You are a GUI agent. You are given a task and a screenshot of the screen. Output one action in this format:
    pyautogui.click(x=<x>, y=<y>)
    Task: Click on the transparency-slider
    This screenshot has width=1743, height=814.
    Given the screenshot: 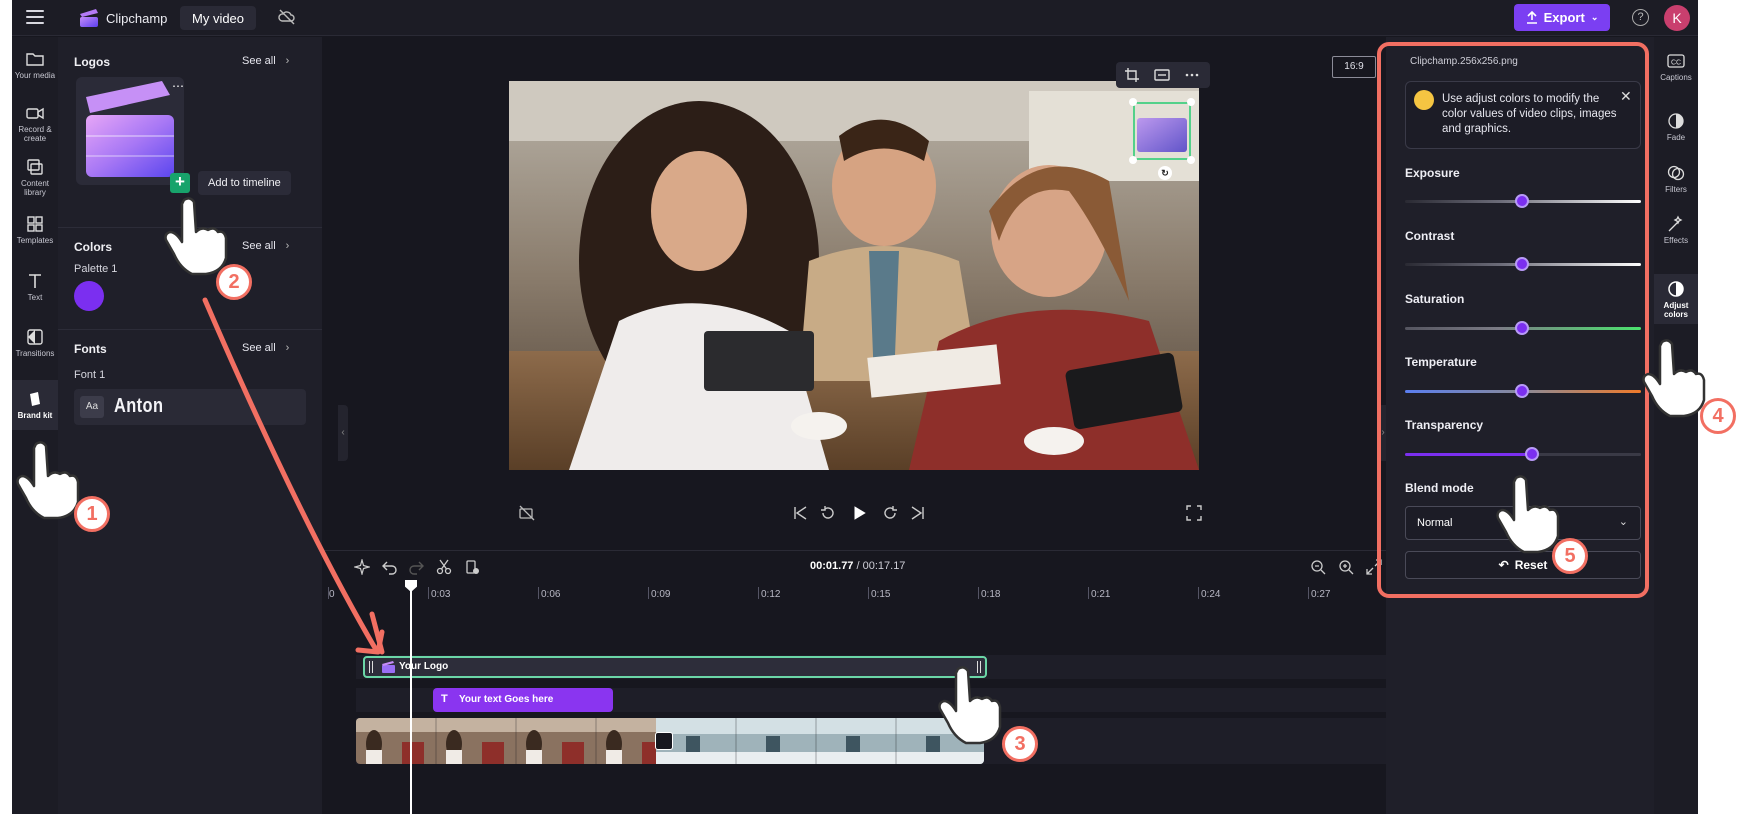 What is the action you would take?
    pyautogui.click(x=1523, y=454)
    